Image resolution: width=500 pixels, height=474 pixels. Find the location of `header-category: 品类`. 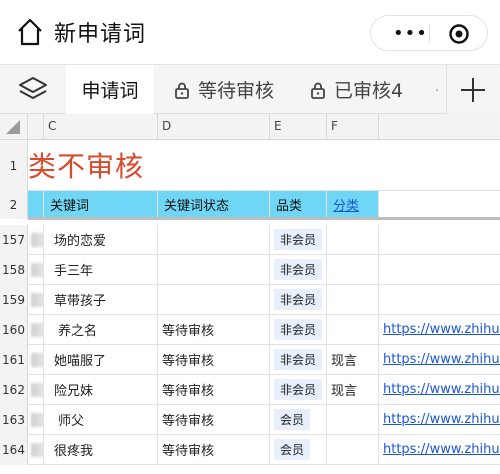

header-category: 品类 is located at coordinates (298, 204).